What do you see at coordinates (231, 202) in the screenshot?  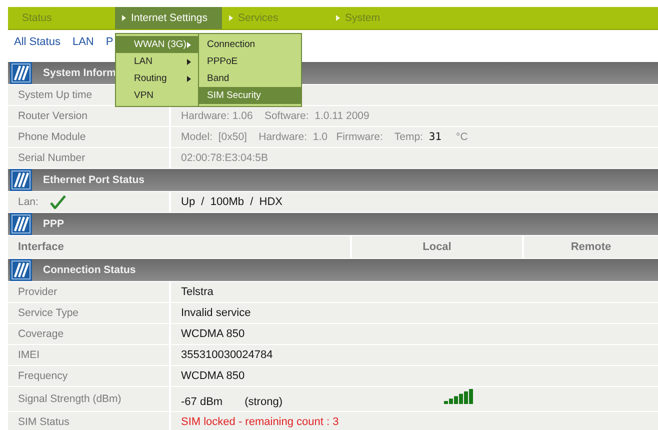 I see `value-text: Up / 100Mb / HDX` at bounding box center [231, 202].